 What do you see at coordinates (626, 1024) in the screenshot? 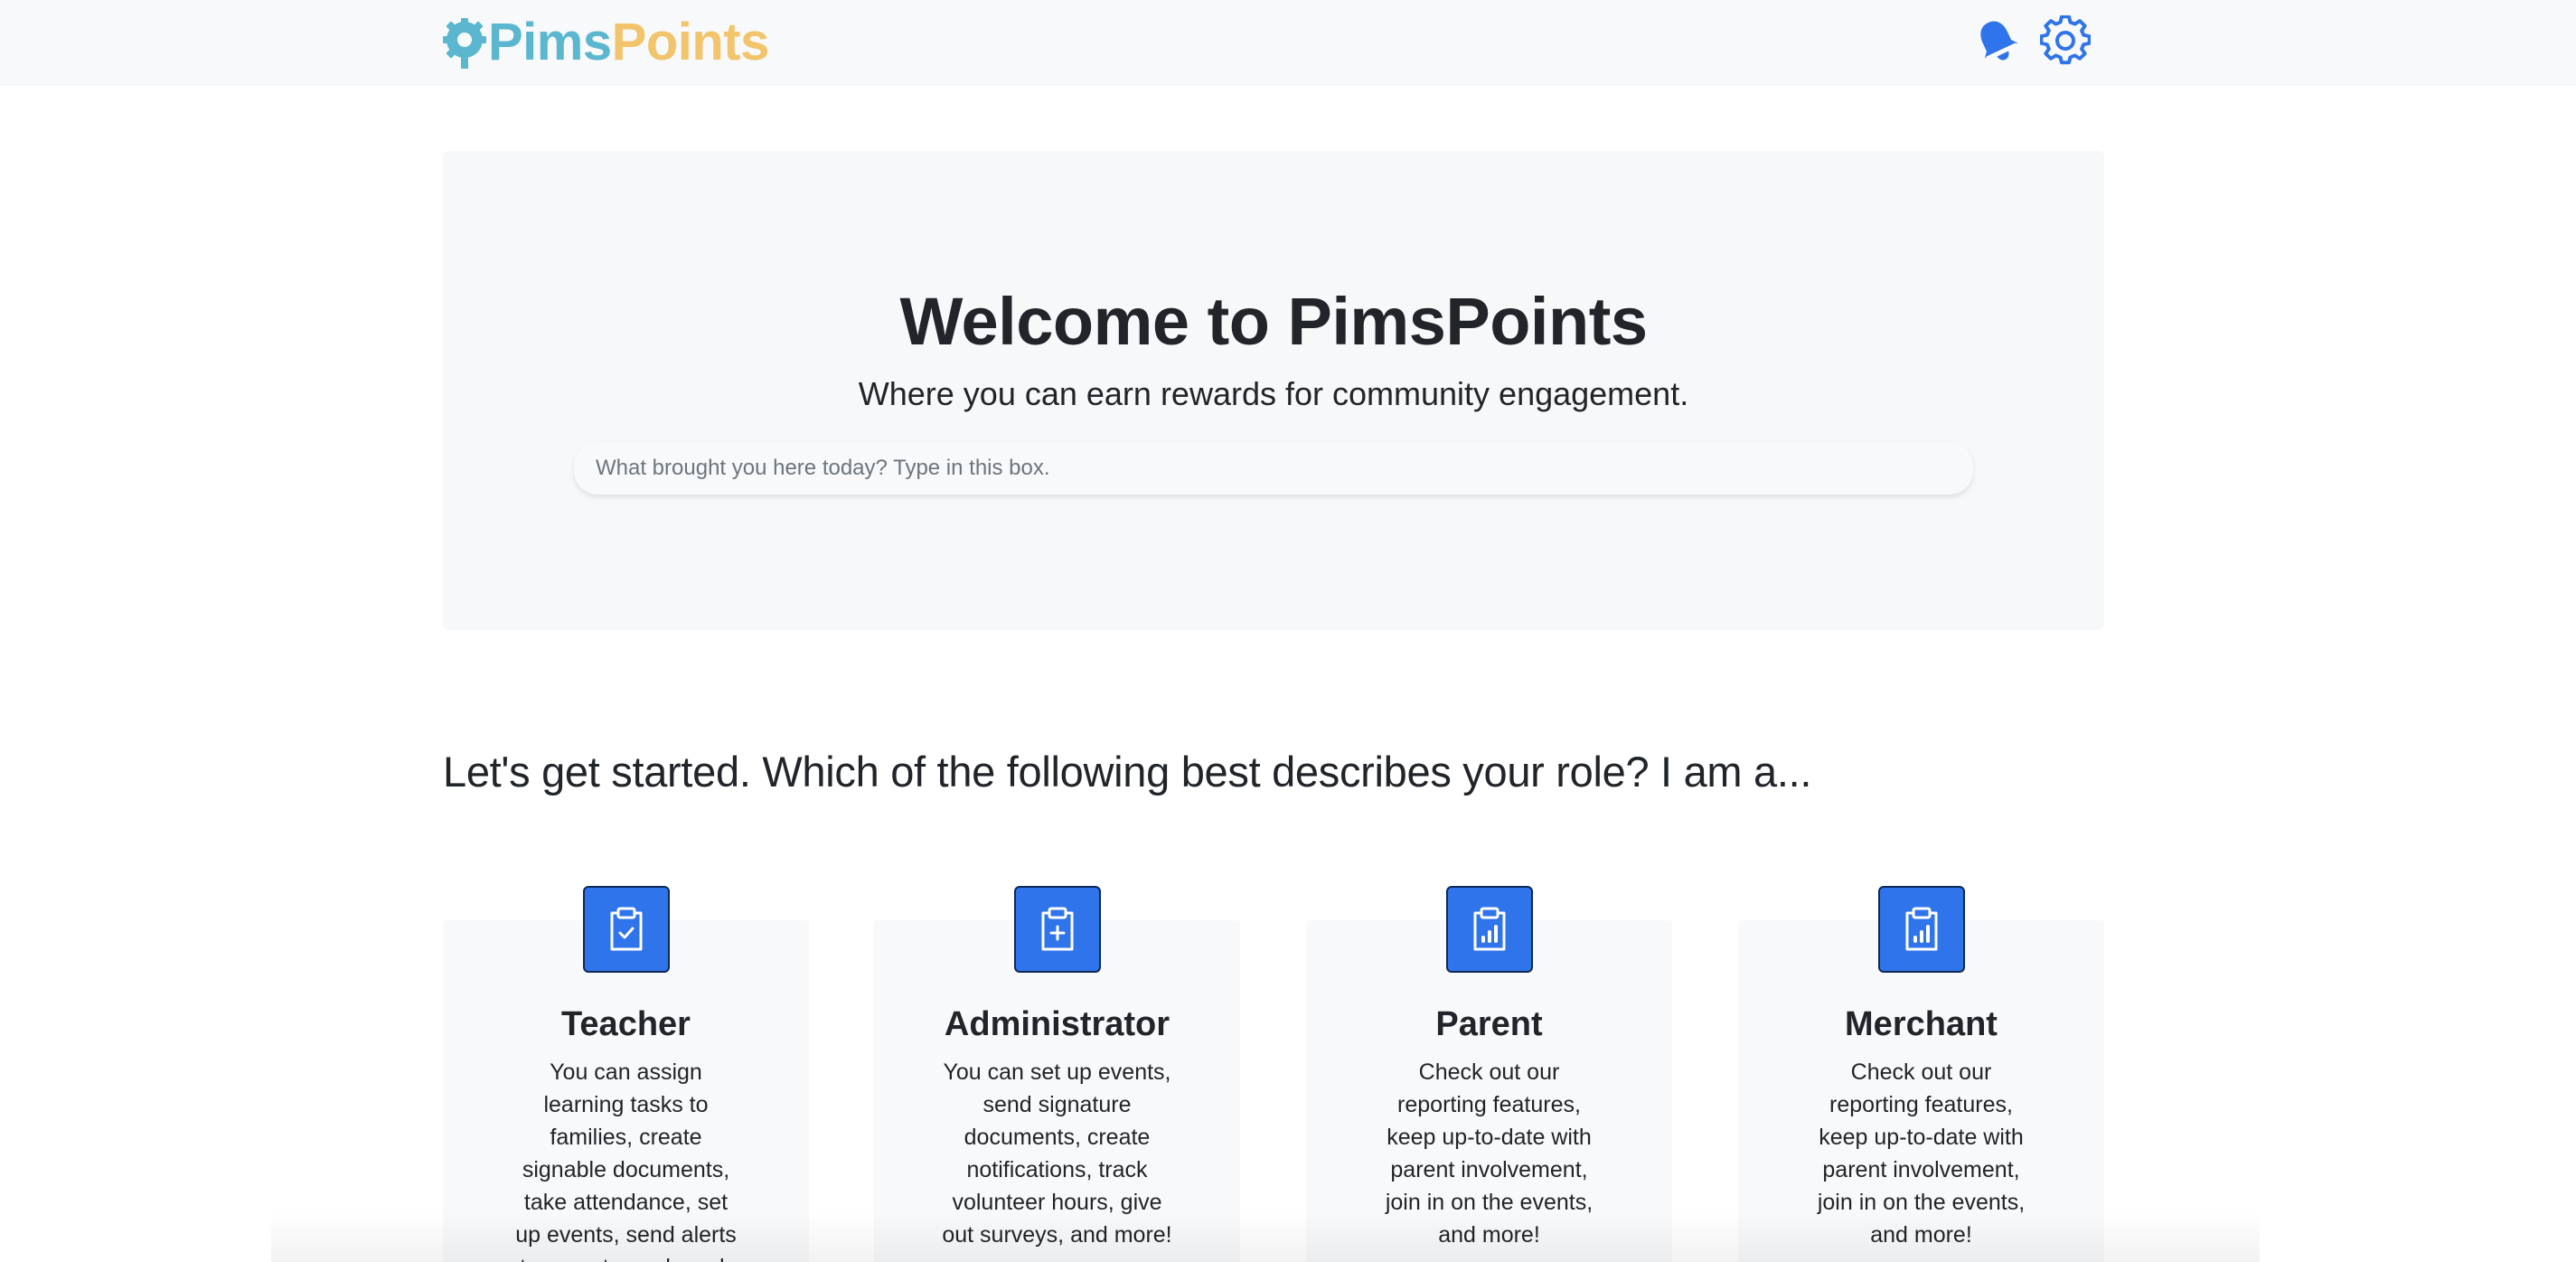
I see `role-title: Teacher` at bounding box center [626, 1024].